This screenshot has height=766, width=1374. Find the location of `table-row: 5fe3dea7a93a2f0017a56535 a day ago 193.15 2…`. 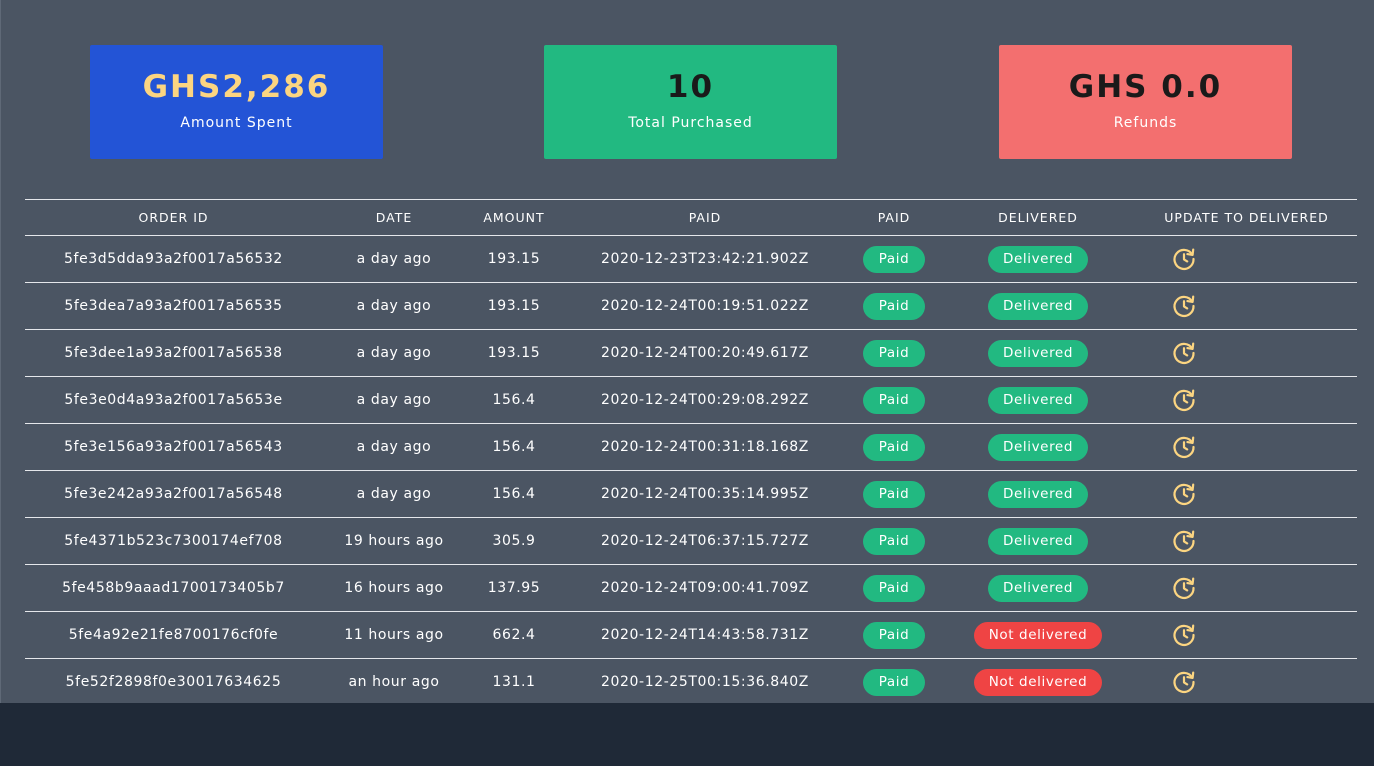

table-row: 5fe3dea7a93a2f0017a56535 a day ago 193.15 2… is located at coordinates (691, 306).